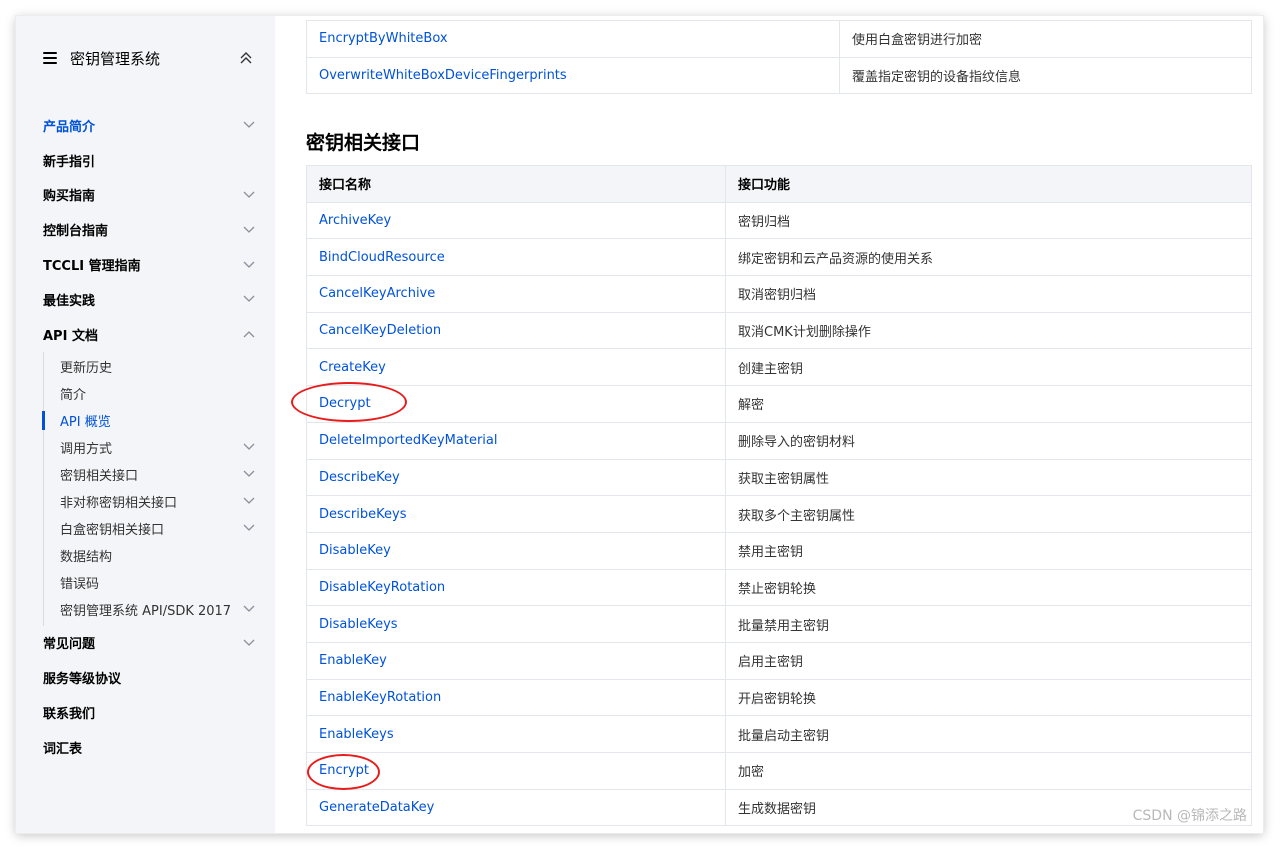 This screenshot has width=1280, height=849. What do you see at coordinates (355, 550) in the screenshot?
I see `api-link-disablekey: DisableKey` at bounding box center [355, 550].